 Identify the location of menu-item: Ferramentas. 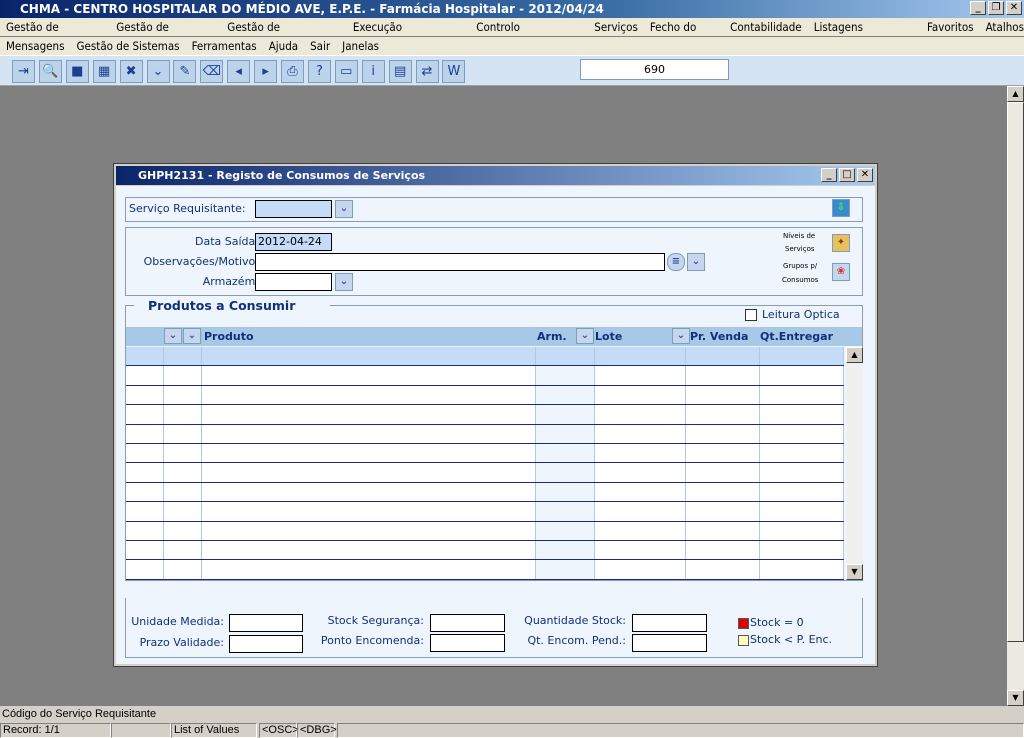
(224, 46).